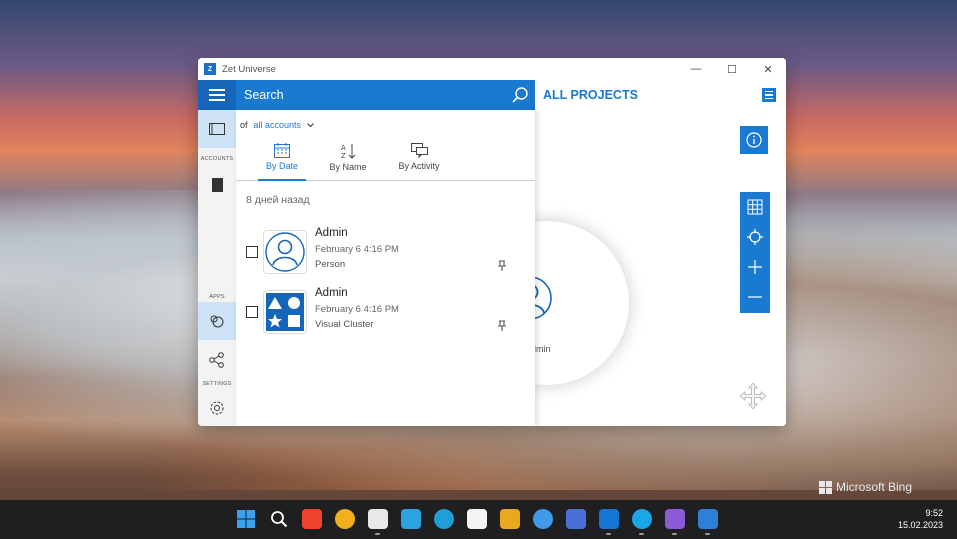 The width and height of the screenshot is (957, 539). What do you see at coordinates (348, 167) in the screenshot?
I see `tab-by-name-label: By Name` at bounding box center [348, 167].